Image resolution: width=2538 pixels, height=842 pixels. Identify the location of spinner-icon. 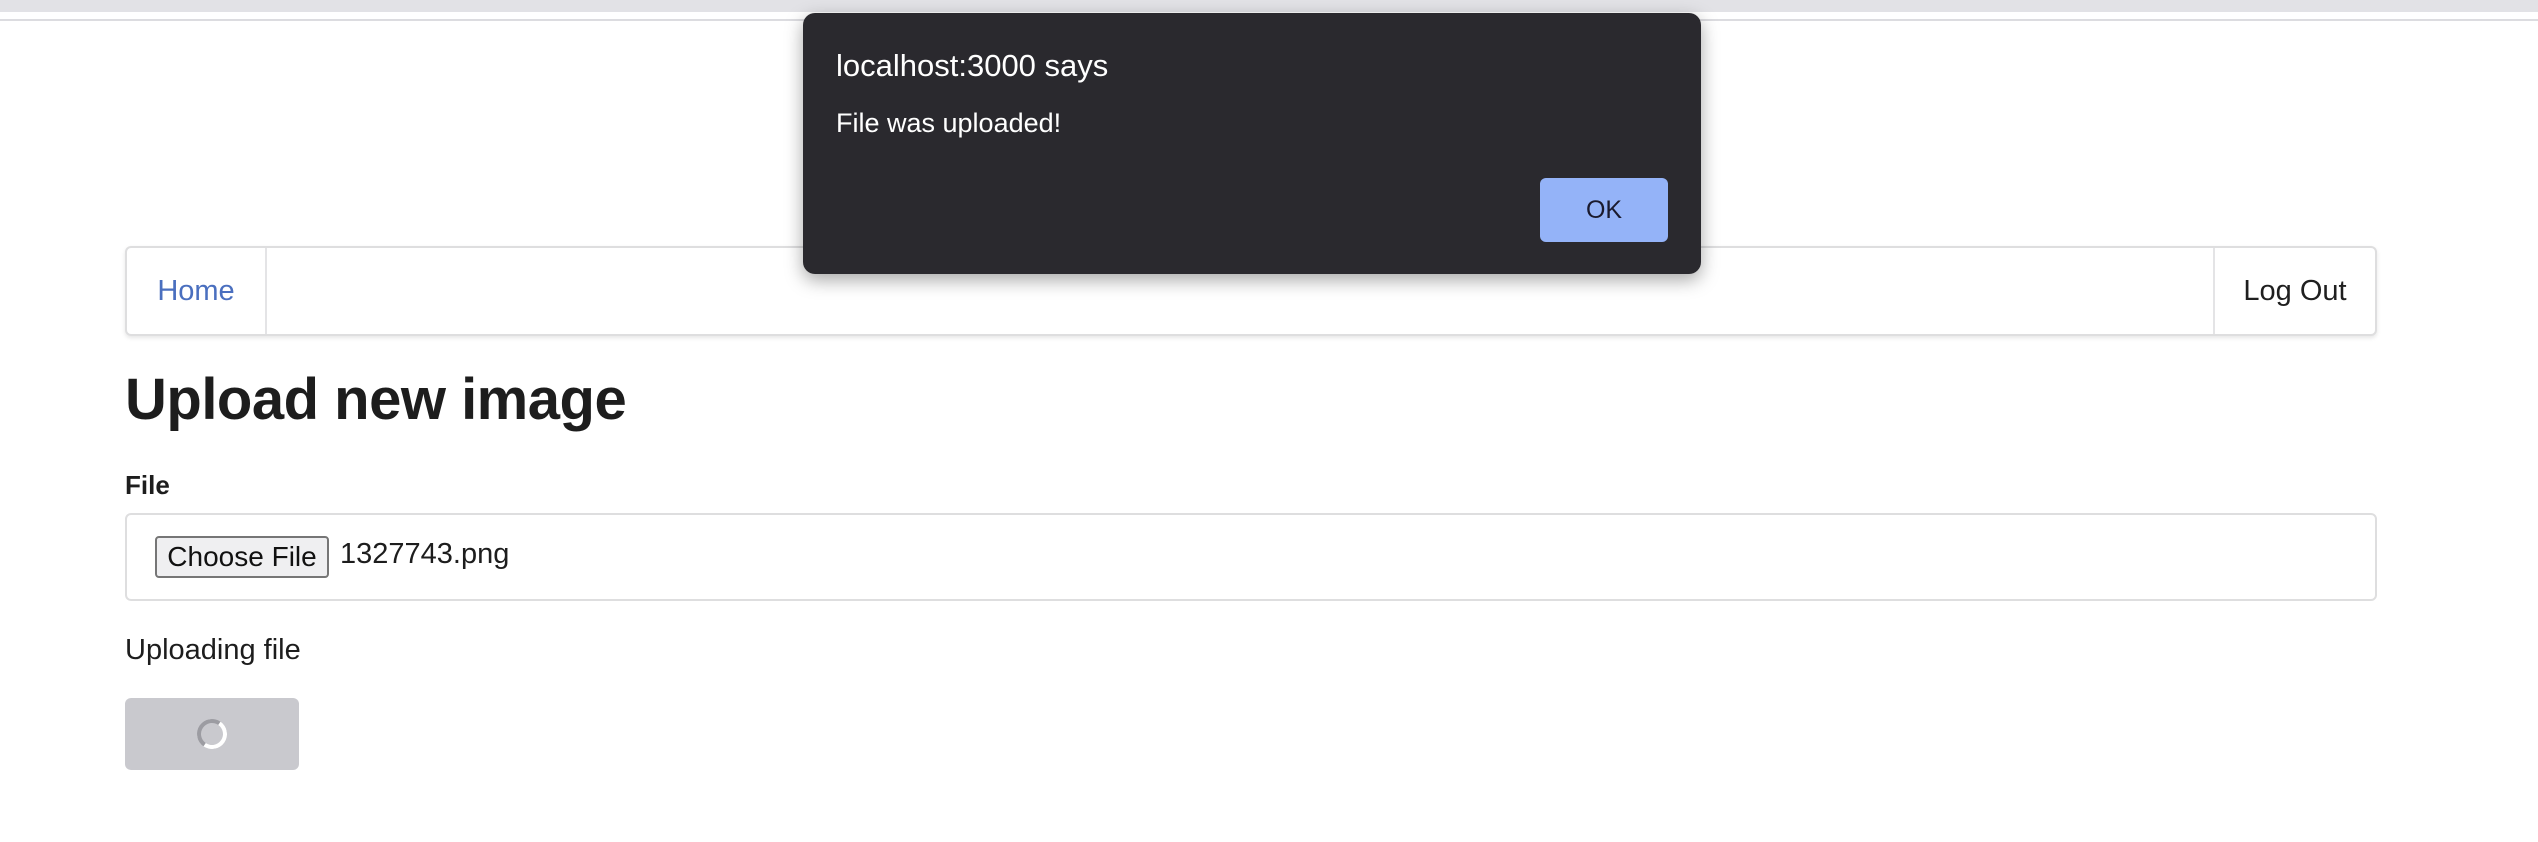
(212, 734).